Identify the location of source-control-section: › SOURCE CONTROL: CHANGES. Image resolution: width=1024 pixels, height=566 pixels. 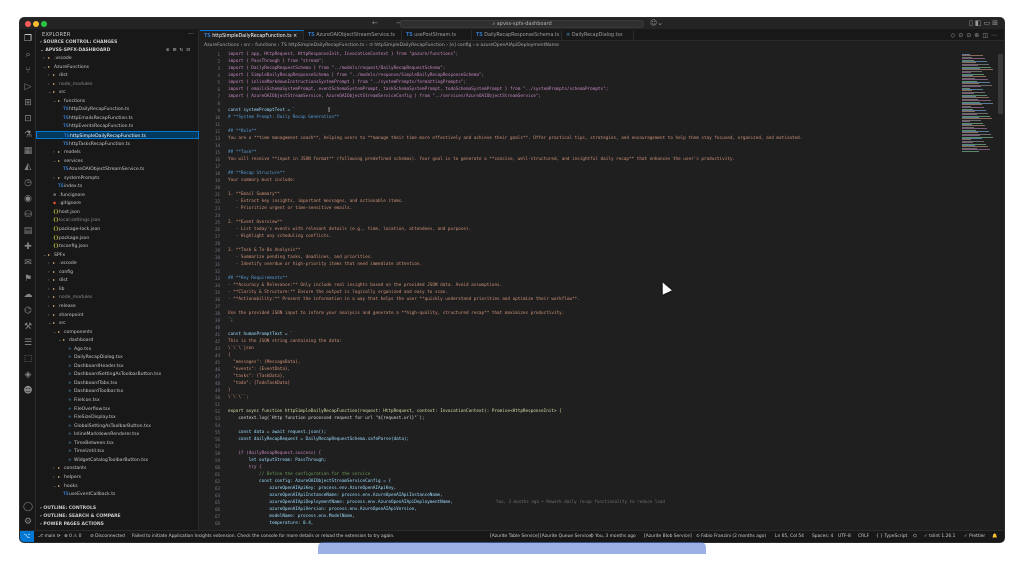
(117, 43).